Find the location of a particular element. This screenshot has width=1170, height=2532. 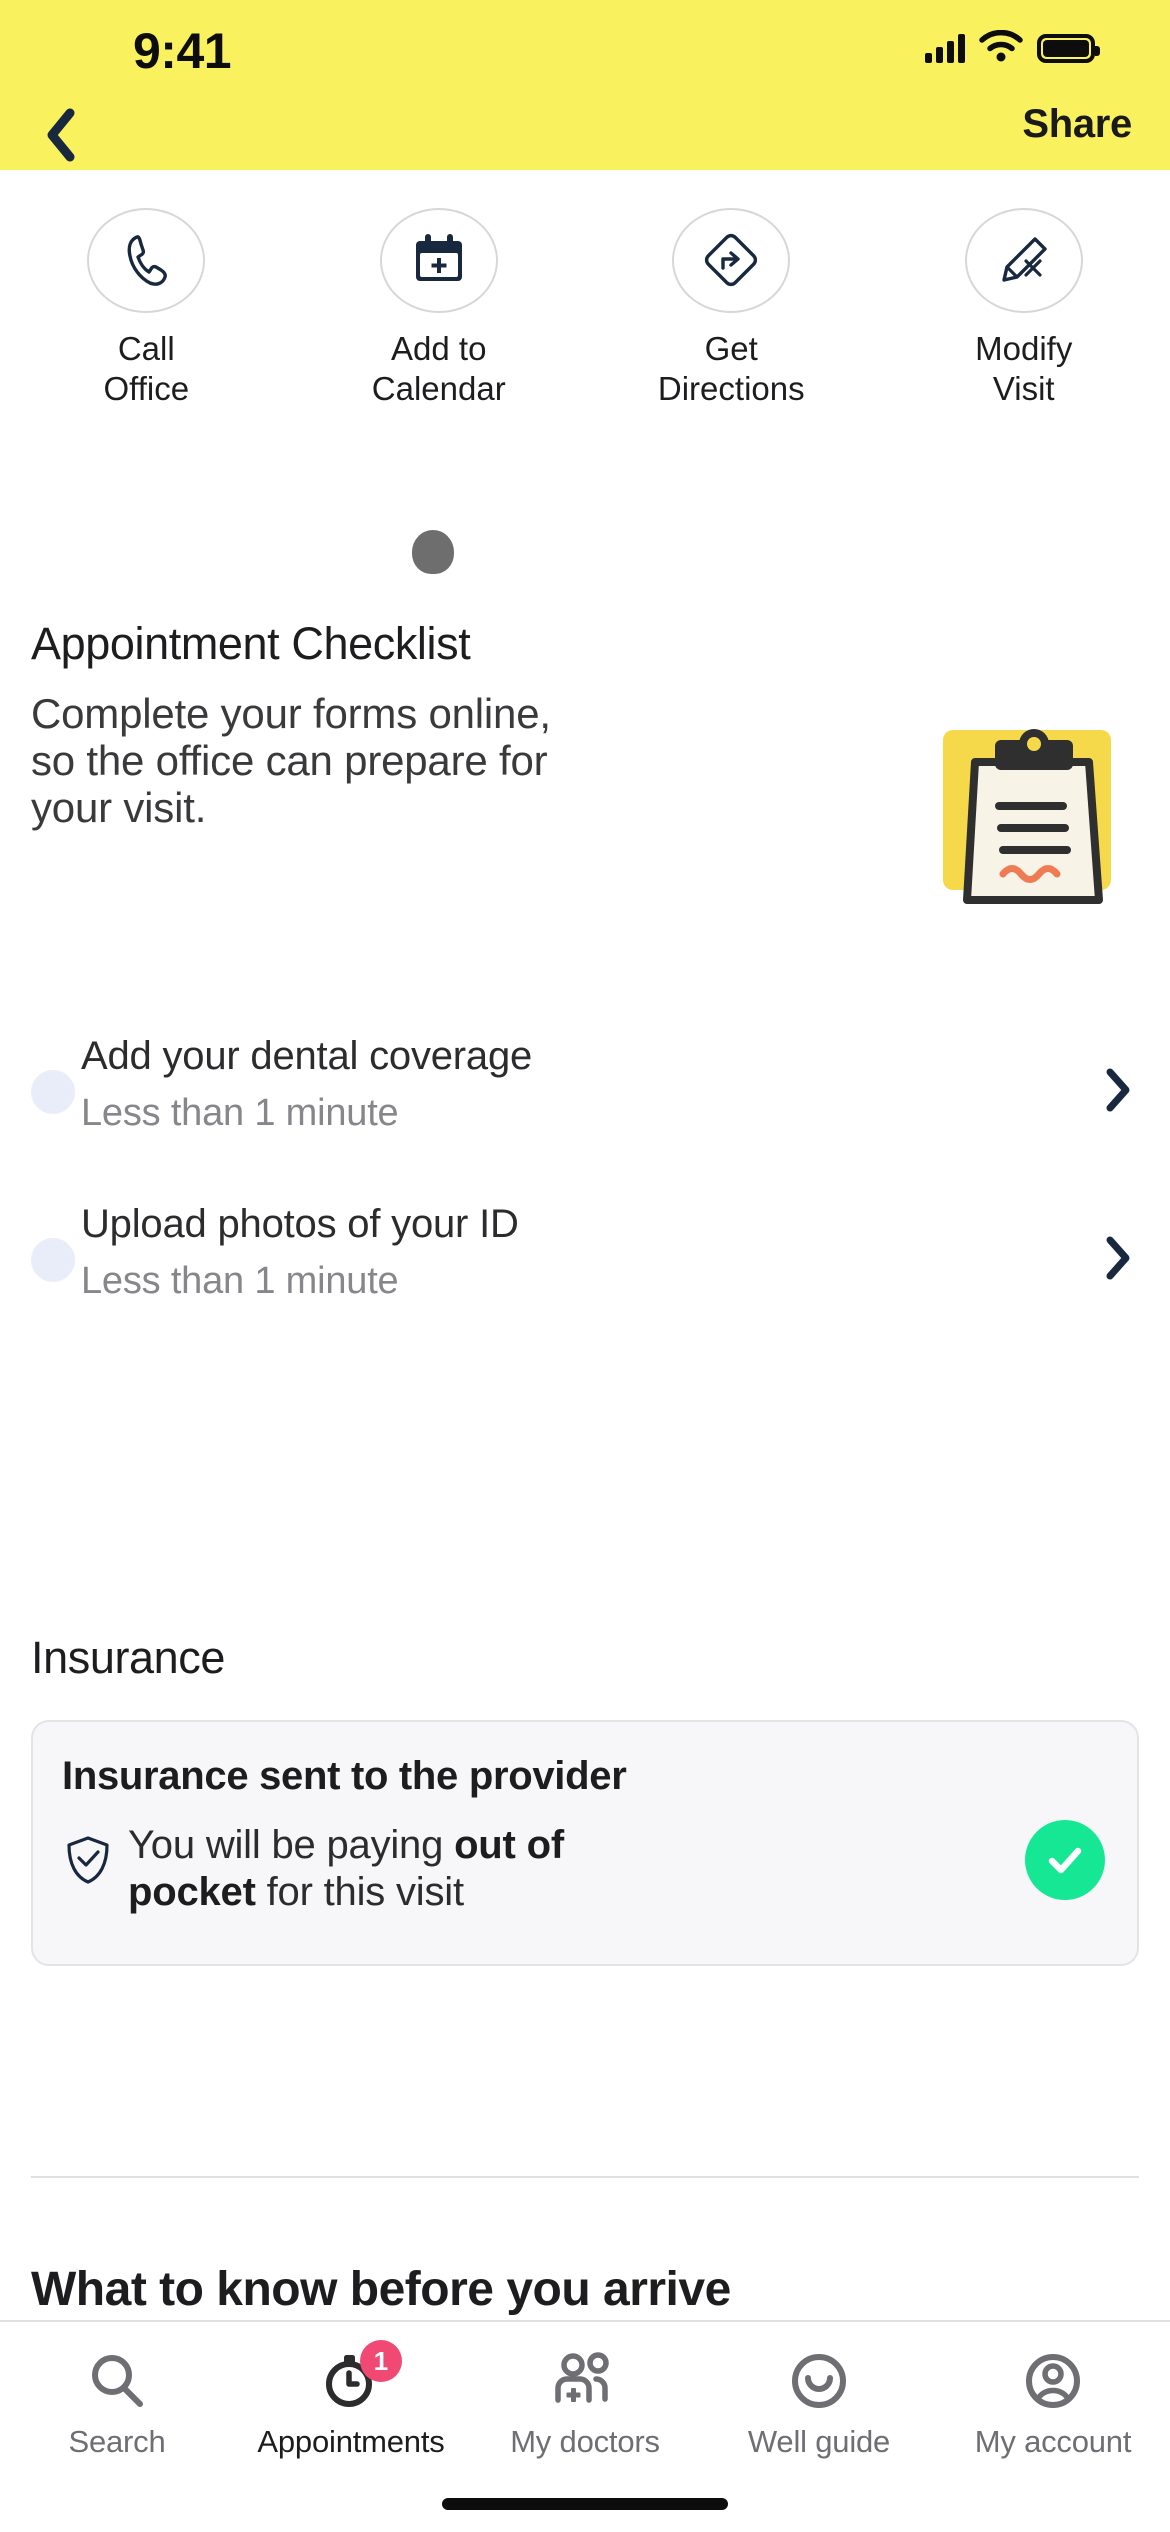

tab-my-account: My account is located at coordinates (1053, 2402).